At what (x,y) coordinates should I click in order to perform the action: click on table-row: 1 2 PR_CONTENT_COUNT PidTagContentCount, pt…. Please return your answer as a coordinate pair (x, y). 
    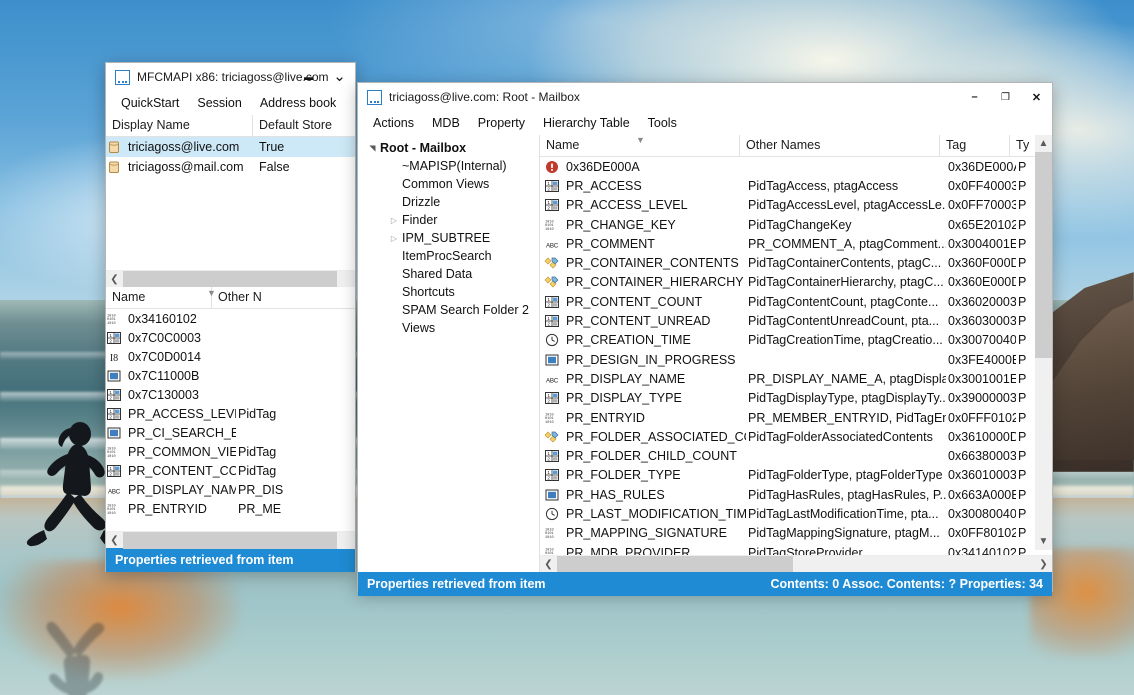
    Looking at the image, I should click on (796, 301).